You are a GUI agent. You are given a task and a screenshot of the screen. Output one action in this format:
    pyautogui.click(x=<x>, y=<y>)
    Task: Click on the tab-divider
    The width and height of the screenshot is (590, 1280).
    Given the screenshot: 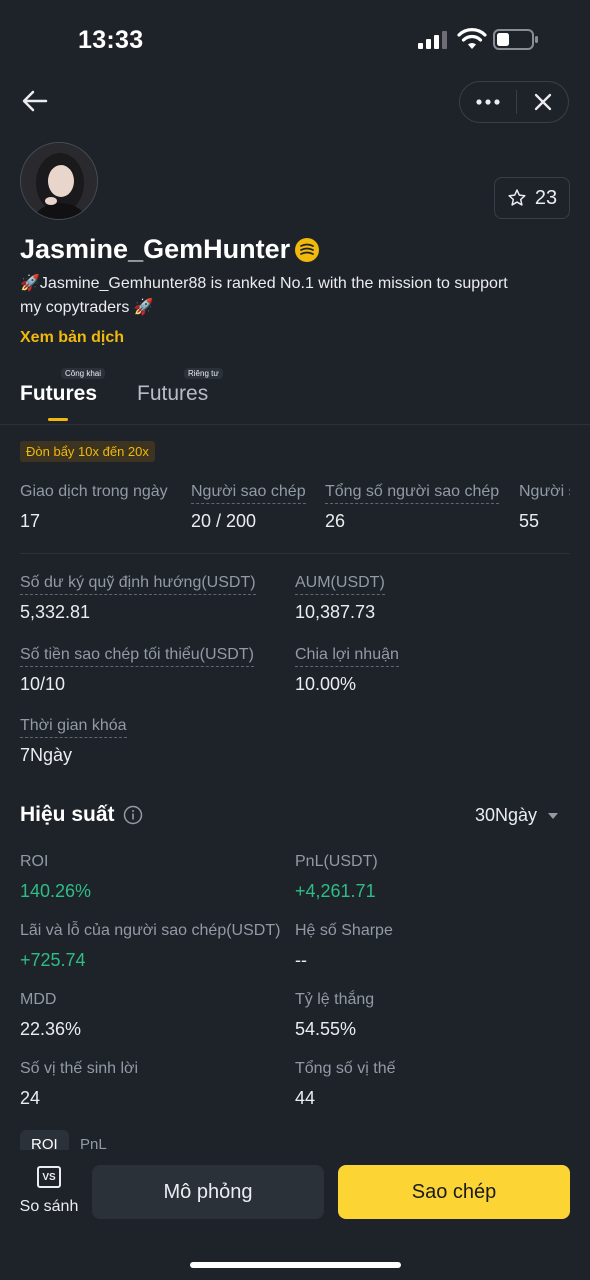 What is the action you would take?
    pyautogui.click(x=295, y=424)
    